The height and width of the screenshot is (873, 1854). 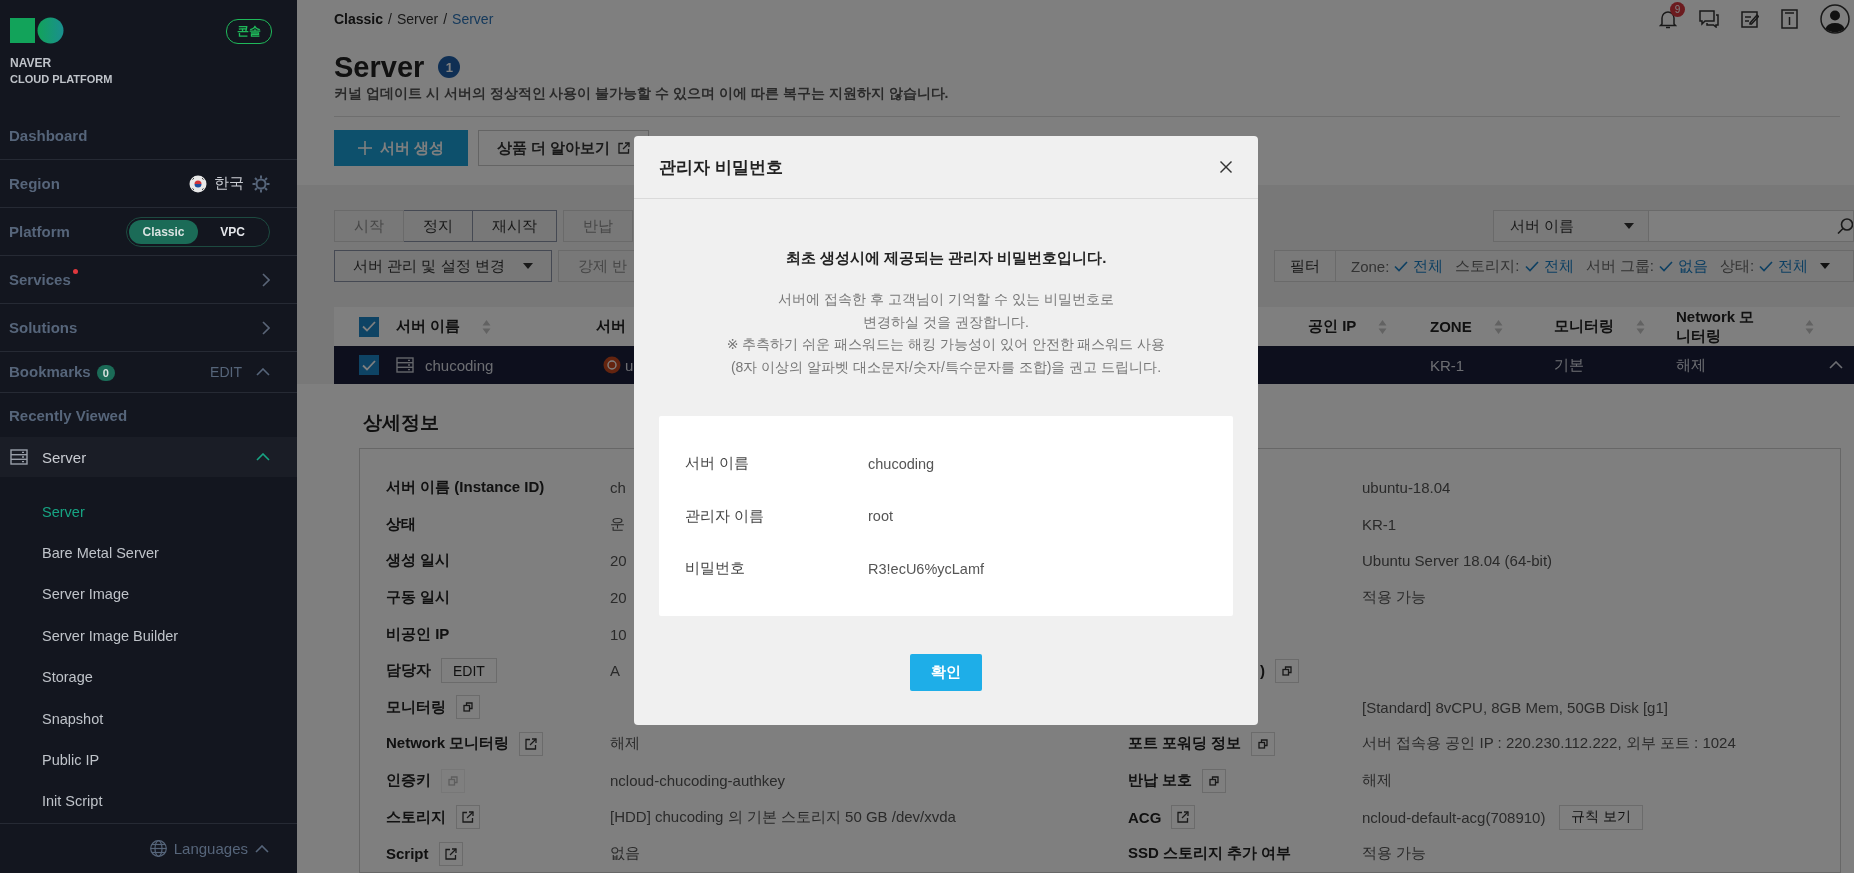 What do you see at coordinates (1451, 327) in the screenshot?
I see `column-header: ZONE` at bounding box center [1451, 327].